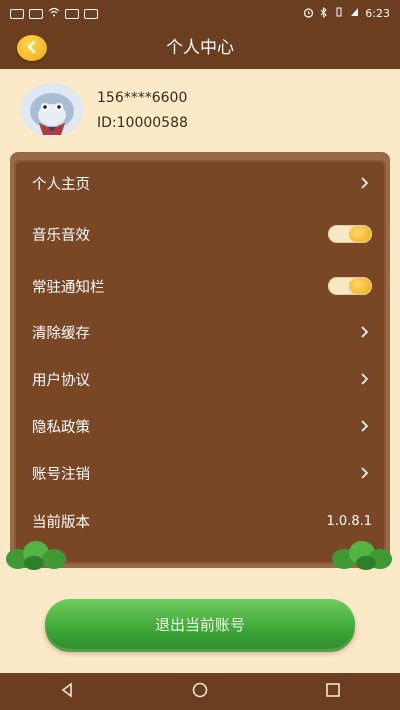 Image resolution: width=400 pixels, height=710 pixels. What do you see at coordinates (346, 13) in the screenshot?
I see `status-icons-right: 6:23` at bounding box center [346, 13].